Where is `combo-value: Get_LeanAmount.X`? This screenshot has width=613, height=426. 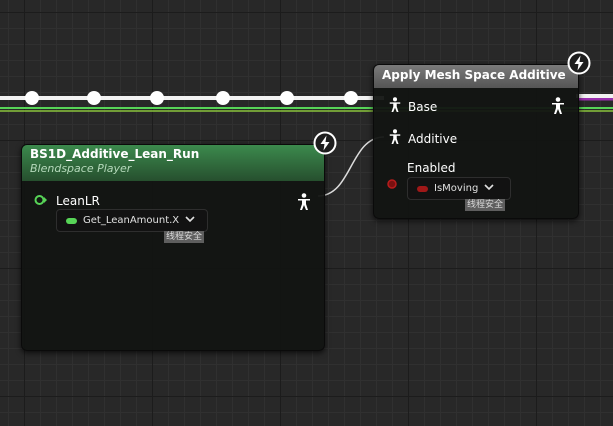 combo-value: Get_LeanAmount.X is located at coordinates (131, 220).